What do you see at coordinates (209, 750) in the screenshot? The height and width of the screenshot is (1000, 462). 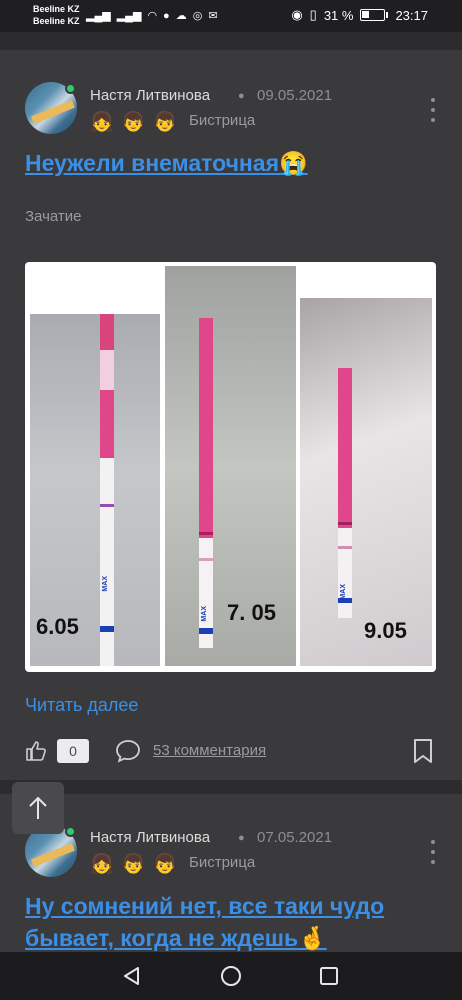 I see `comments-link: 53 комментария` at bounding box center [209, 750].